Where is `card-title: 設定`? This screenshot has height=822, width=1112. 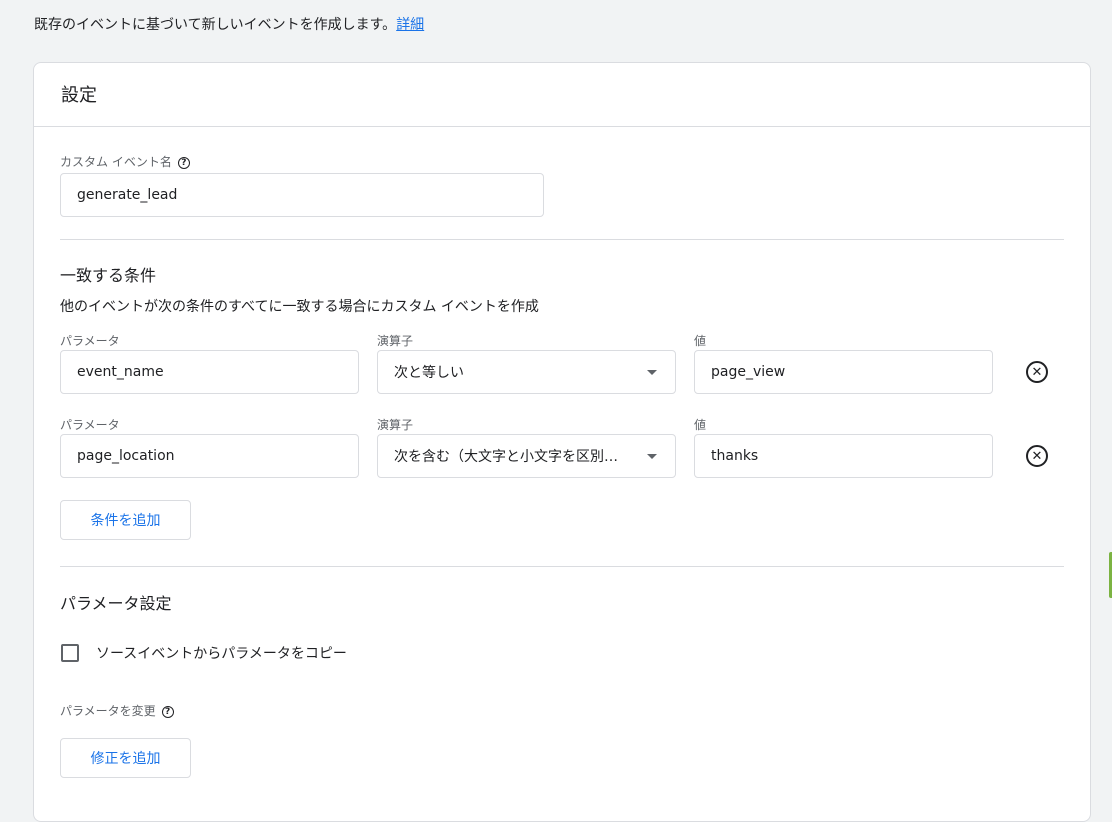 card-title: 設定 is located at coordinates (79, 95).